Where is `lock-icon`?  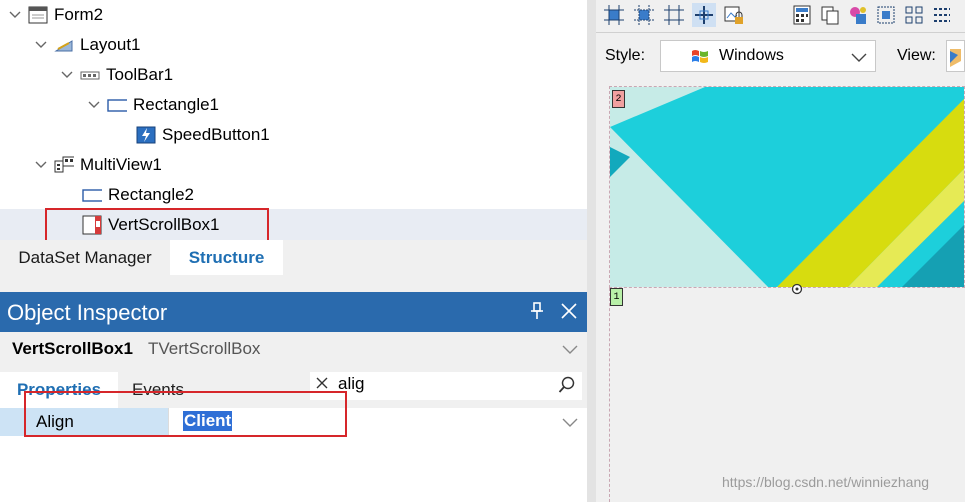
lock-icon is located at coordinates (734, 15).